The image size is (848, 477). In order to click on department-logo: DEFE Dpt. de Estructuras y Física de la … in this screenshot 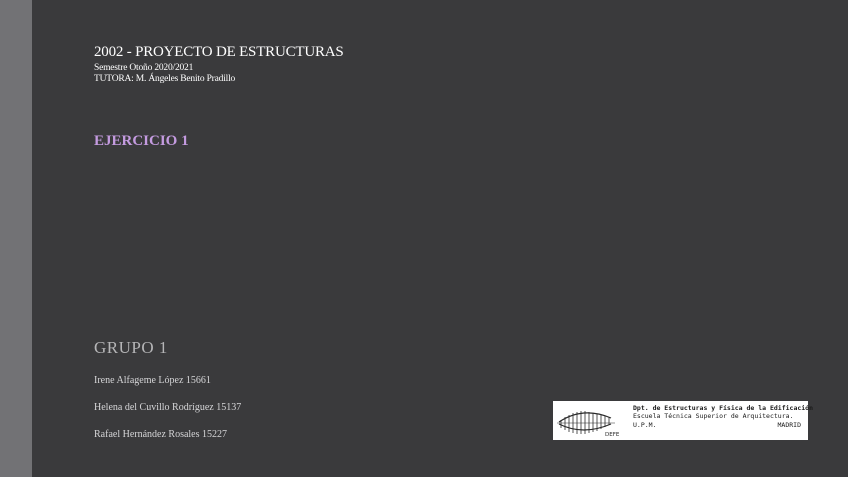, I will do `click(683, 420)`.